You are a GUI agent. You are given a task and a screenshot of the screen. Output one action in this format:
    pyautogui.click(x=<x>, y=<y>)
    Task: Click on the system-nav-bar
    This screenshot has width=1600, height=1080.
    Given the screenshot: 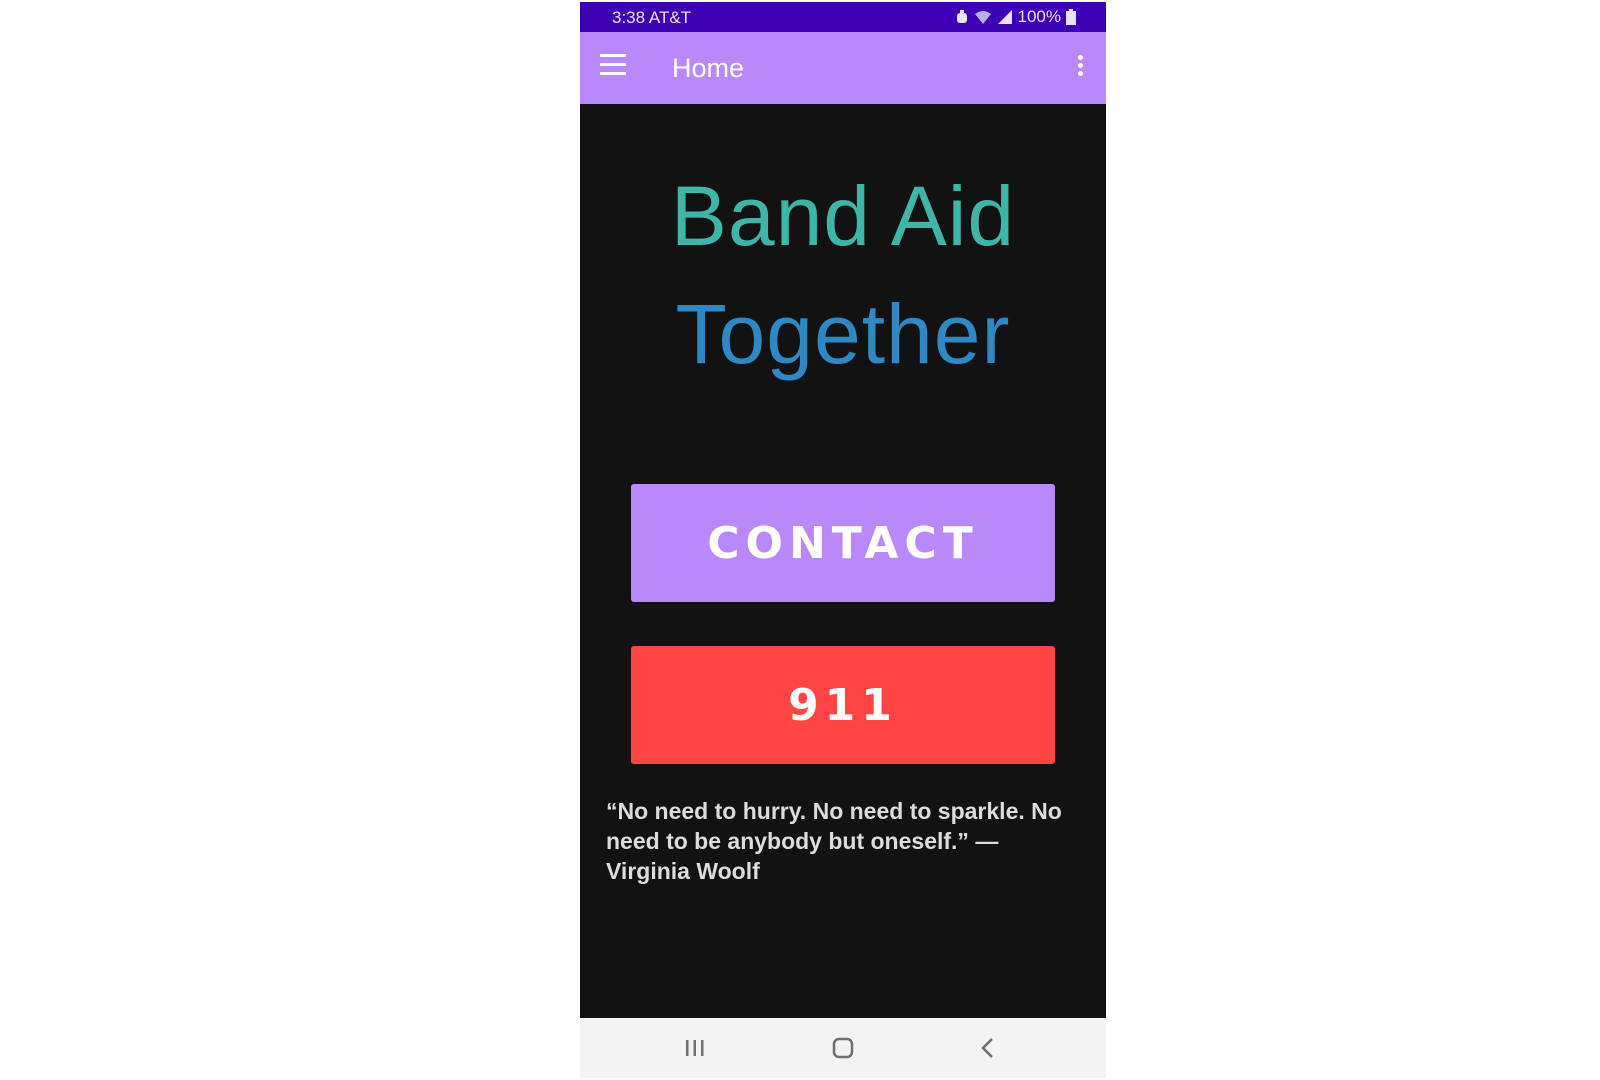 What is the action you would take?
    pyautogui.click(x=843, y=1048)
    